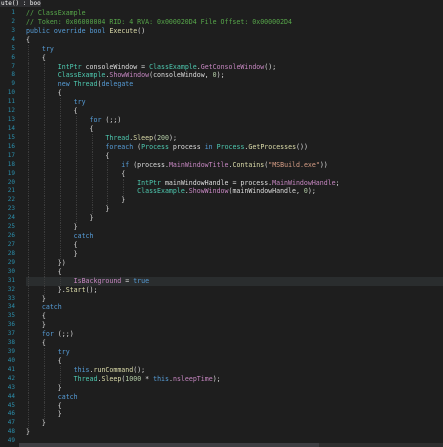 Image resolution: width=443 pixels, height=447 pixels. What do you see at coordinates (234, 263) in the screenshot?
I see `code-line: })` at bounding box center [234, 263].